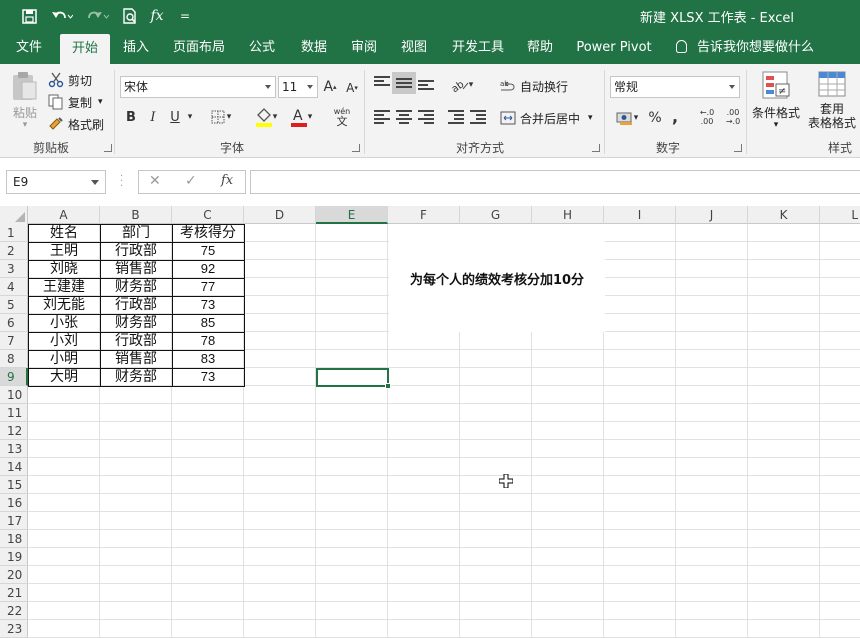 The image size is (860, 638). I want to click on row-header: 11, so click(14, 413).